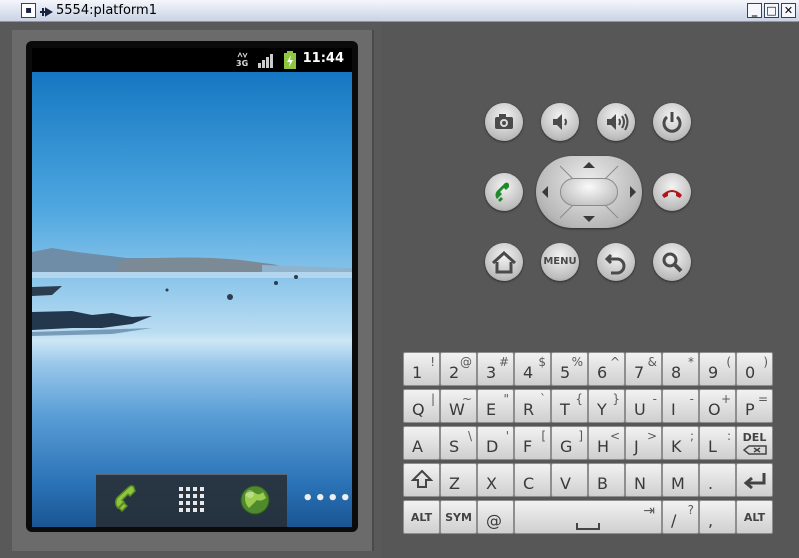  I want to click on menu-button: MENU, so click(560, 262).